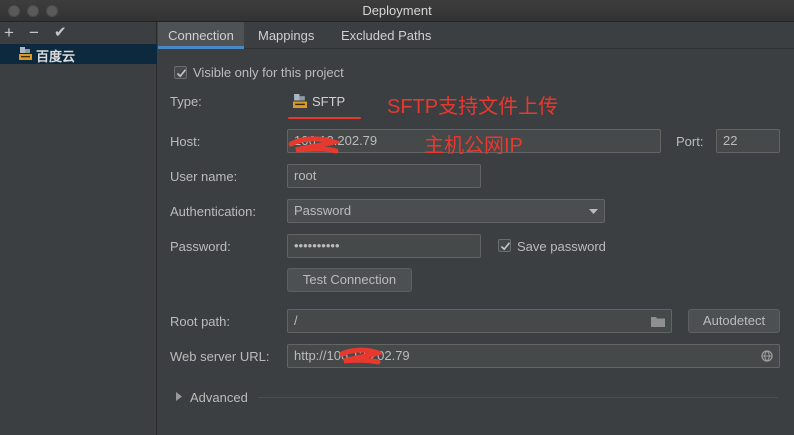 The width and height of the screenshot is (794, 435). Describe the element at coordinates (34, 33) in the screenshot. I see `remove-server-icon: −` at that location.